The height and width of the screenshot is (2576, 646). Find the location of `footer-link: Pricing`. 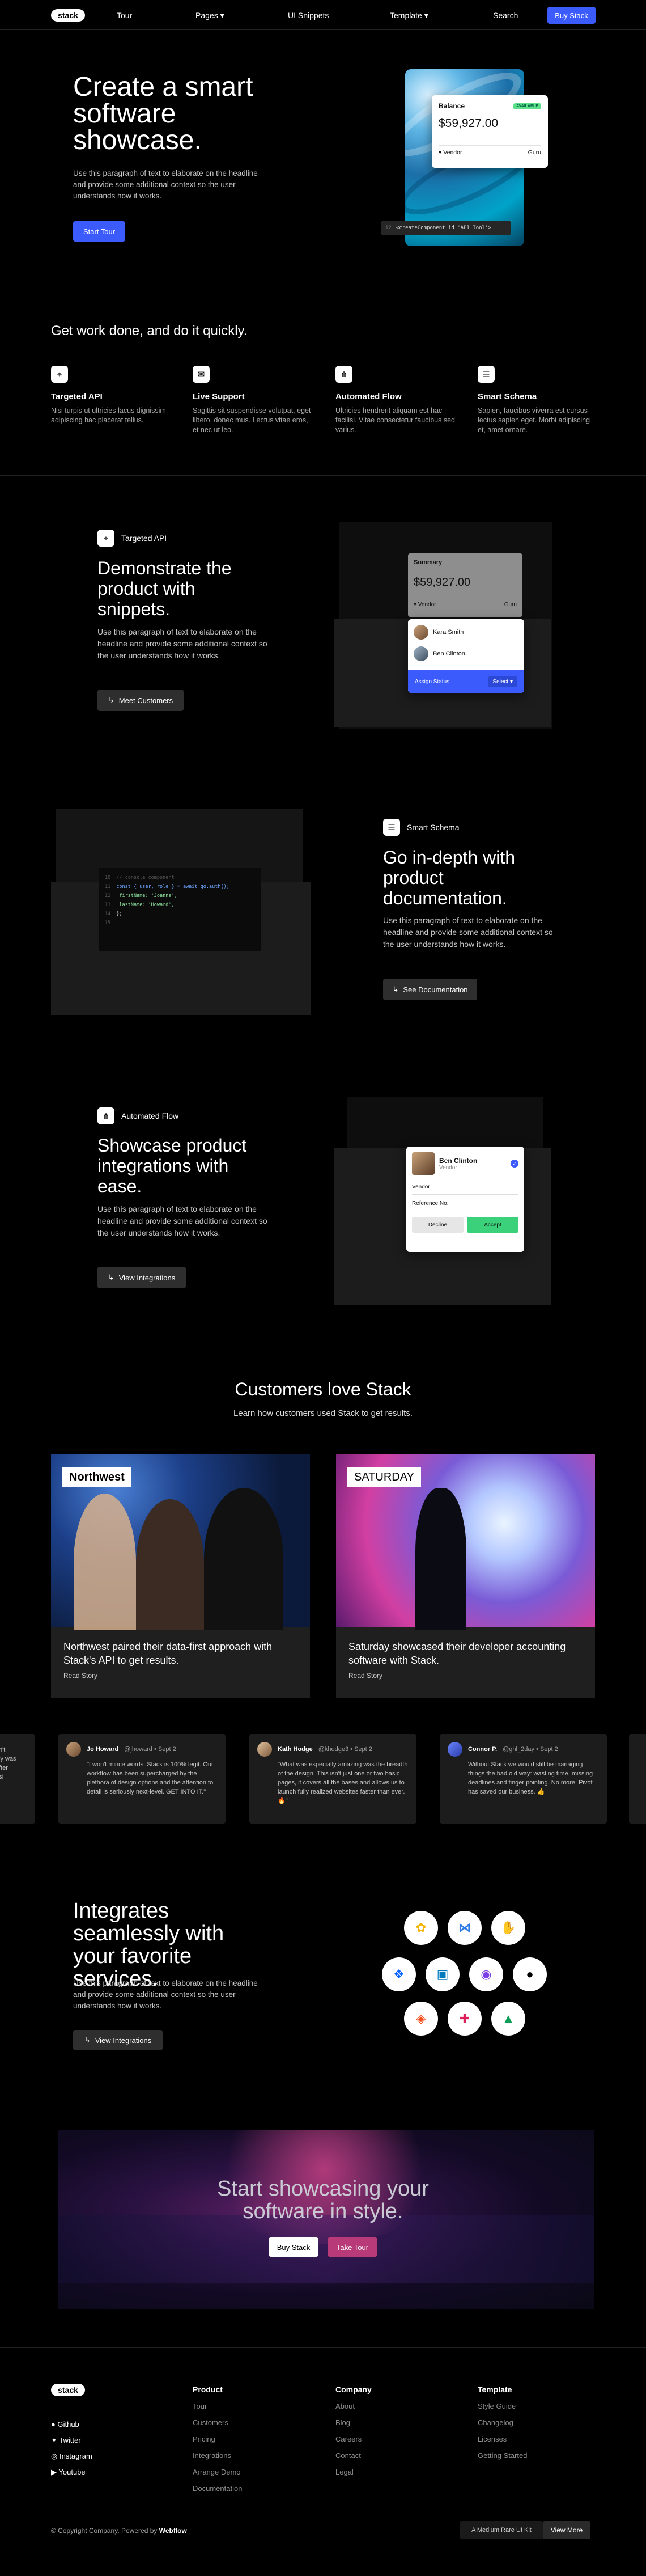

footer-link: Pricing is located at coordinates (217, 2439).